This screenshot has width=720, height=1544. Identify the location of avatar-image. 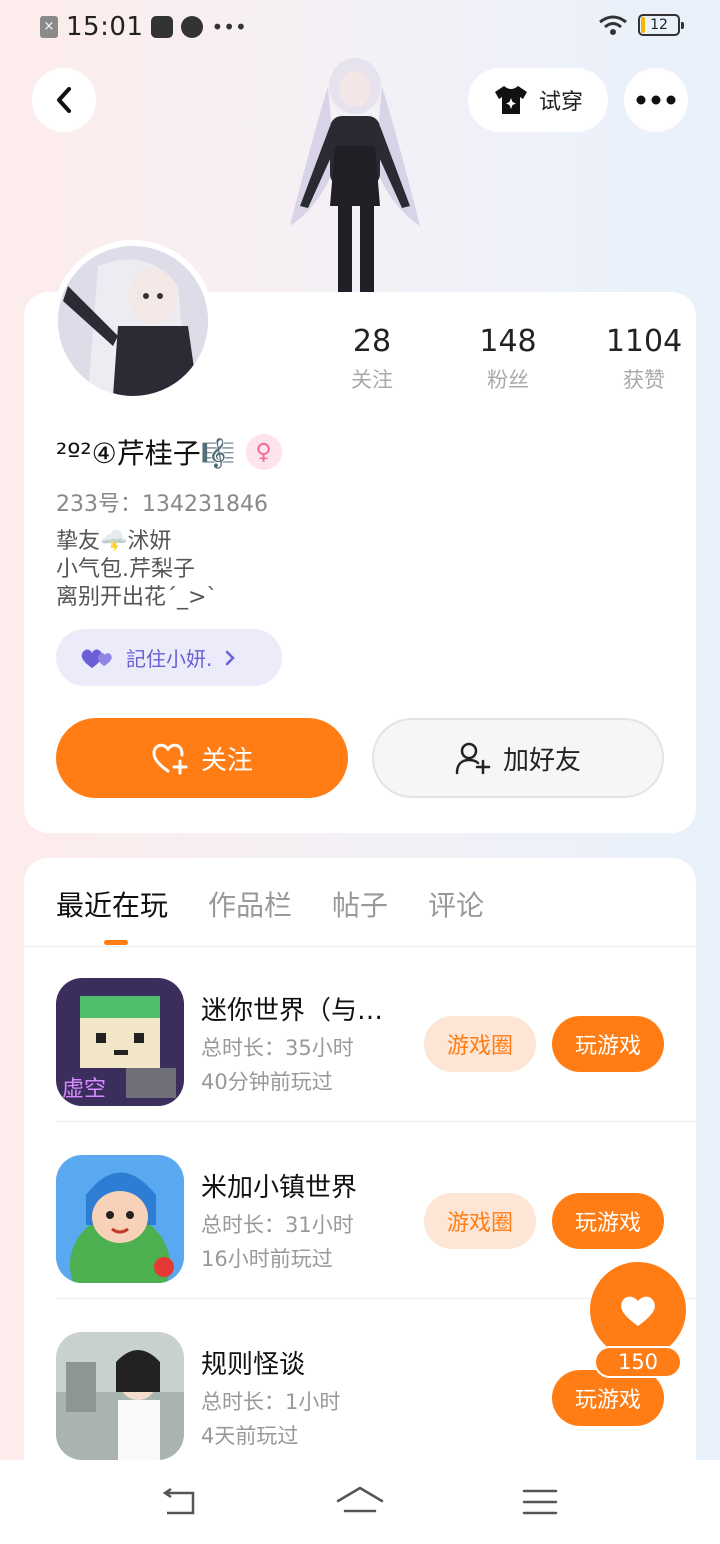
(133, 321).